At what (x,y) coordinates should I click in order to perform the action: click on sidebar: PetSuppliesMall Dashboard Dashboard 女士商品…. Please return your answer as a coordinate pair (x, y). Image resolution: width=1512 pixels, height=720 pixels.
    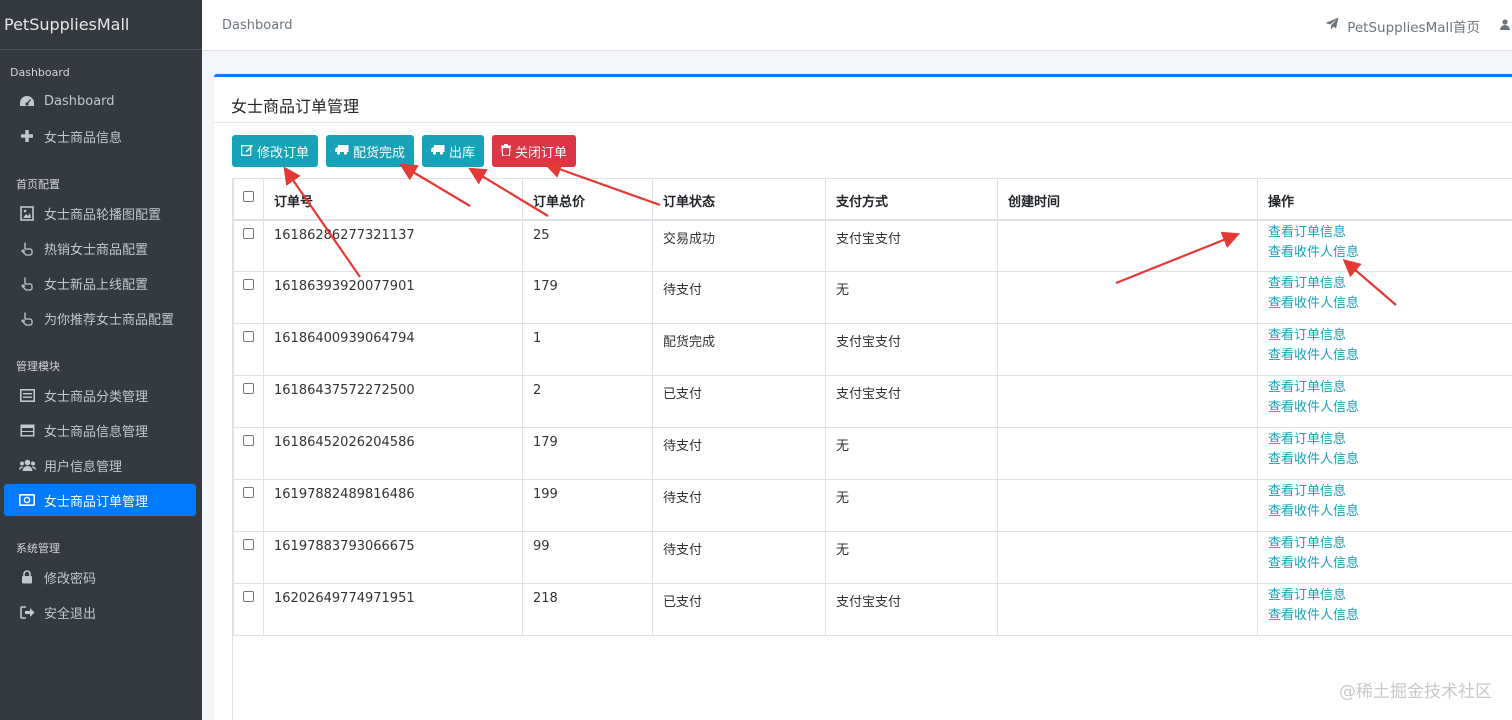
    Looking at the image, I should click on (101, 360).